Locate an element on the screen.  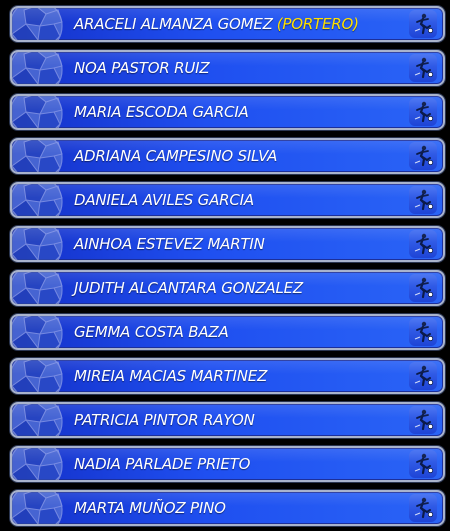
player-name: MARTA MUÑOZ PINO is located at coordinates (150, 508).